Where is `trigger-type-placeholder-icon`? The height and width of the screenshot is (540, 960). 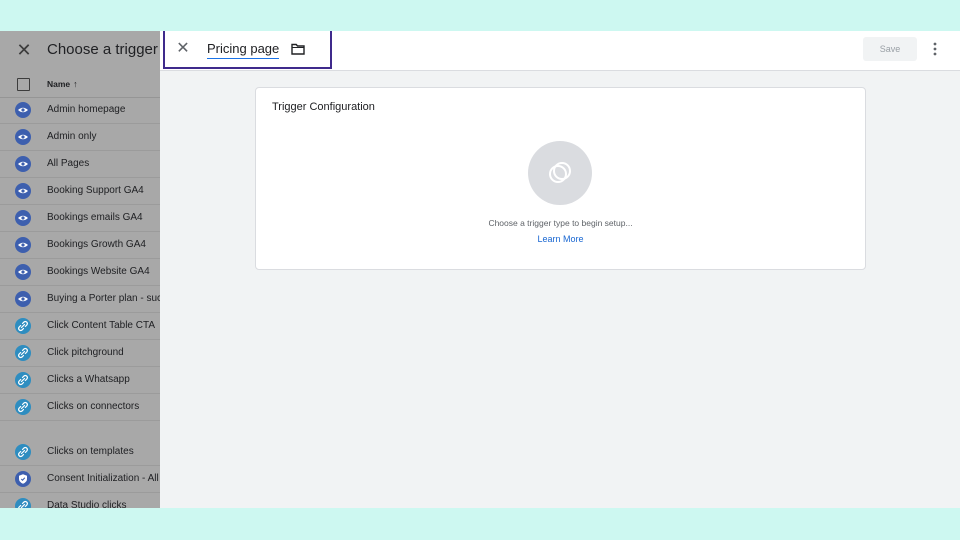
trigger-type-placeholder-icon is located at coordinates (560, 173).